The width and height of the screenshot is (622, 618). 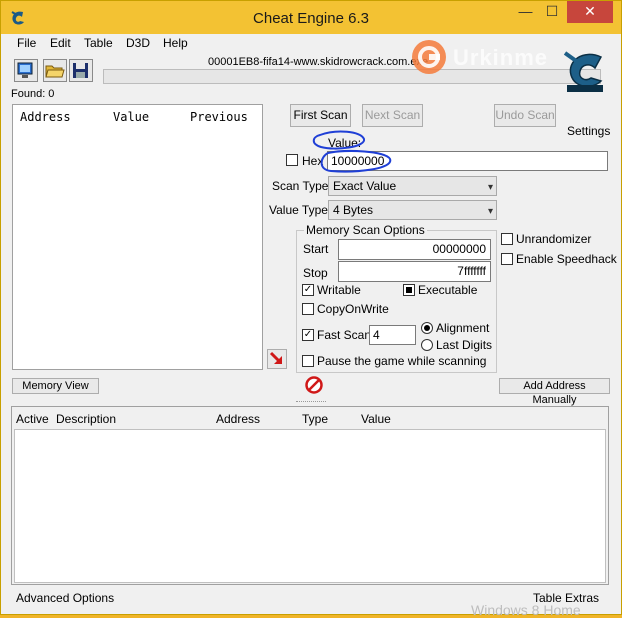 I want to click on no-entry-icon, so click(x=313, y=385).